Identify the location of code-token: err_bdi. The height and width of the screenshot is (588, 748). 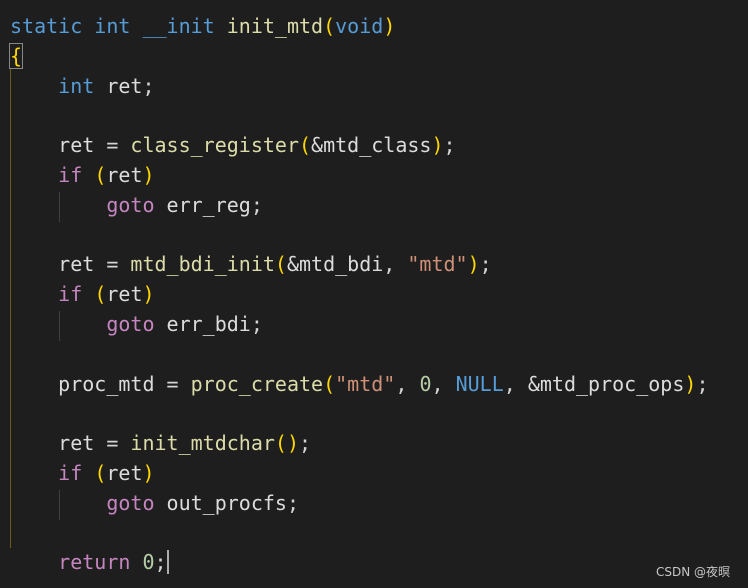
(208, 323).